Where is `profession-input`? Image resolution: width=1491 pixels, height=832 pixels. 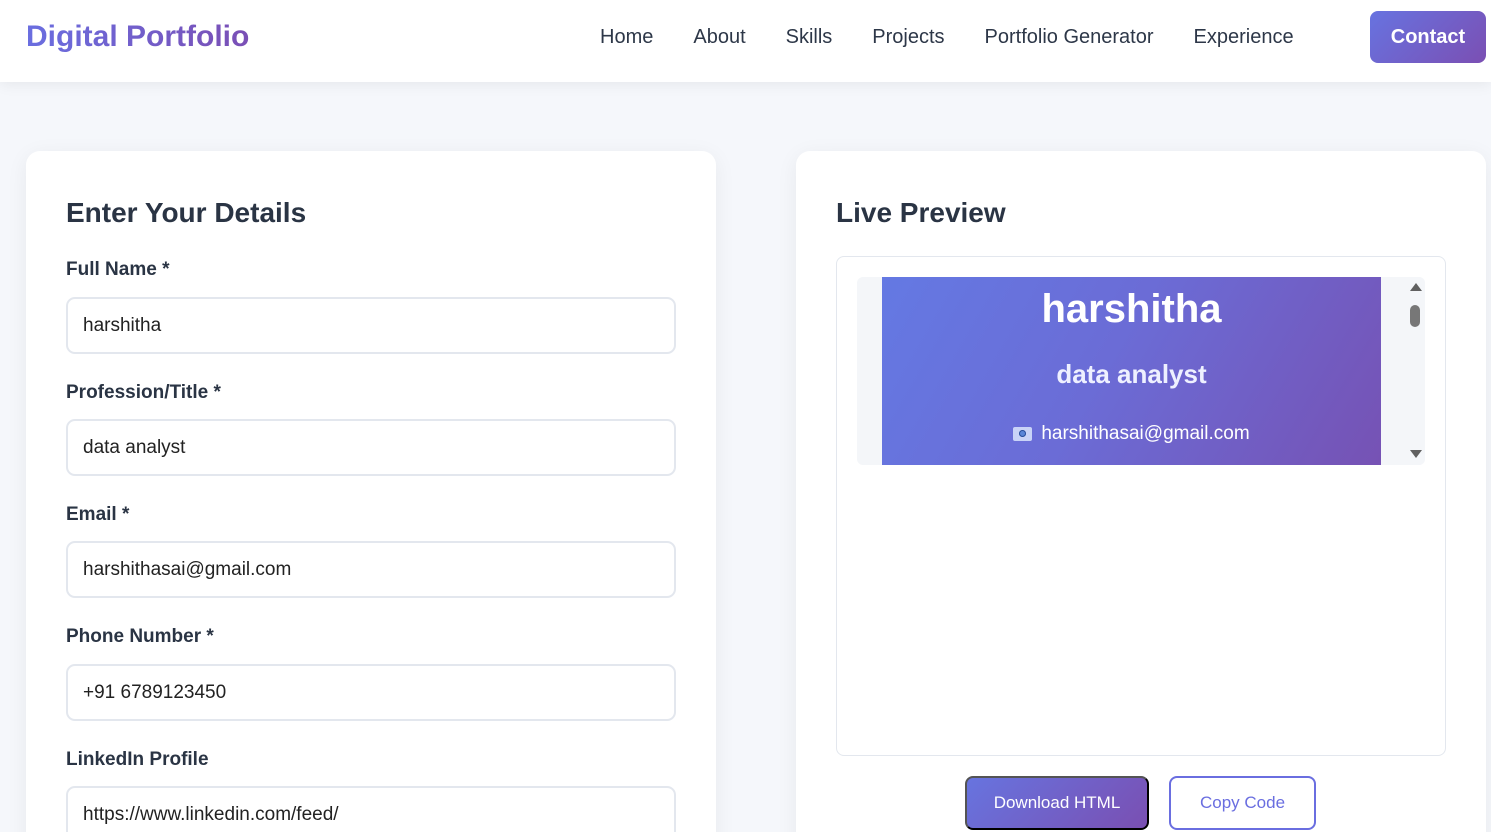
profession-input is located at coordinates (371, 447).